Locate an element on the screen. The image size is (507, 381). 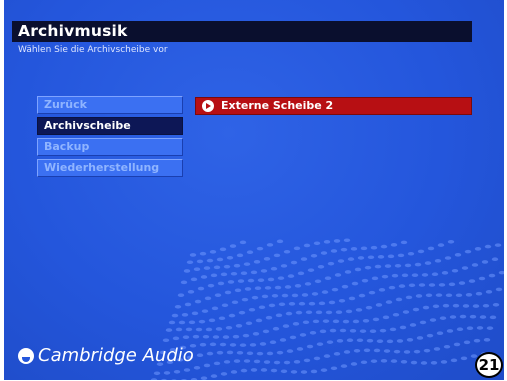
page-subtitle: Wählen Sie die Archivscheibe vor is located at coordinates (93, 50).